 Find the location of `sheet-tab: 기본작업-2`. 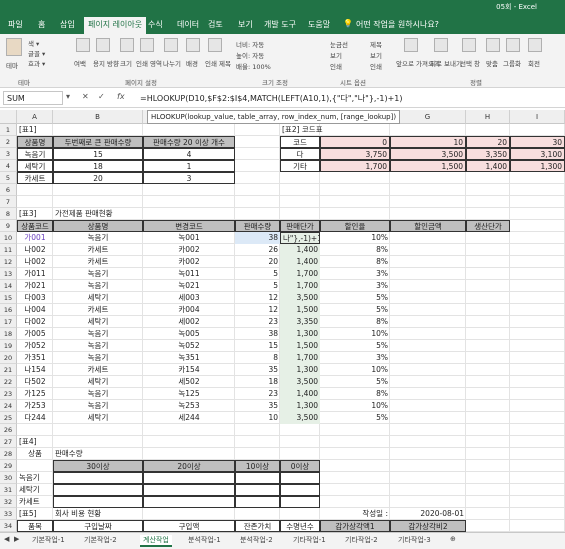

sheet-tab: 기본작업-2 is located at coordinates (100, 540).